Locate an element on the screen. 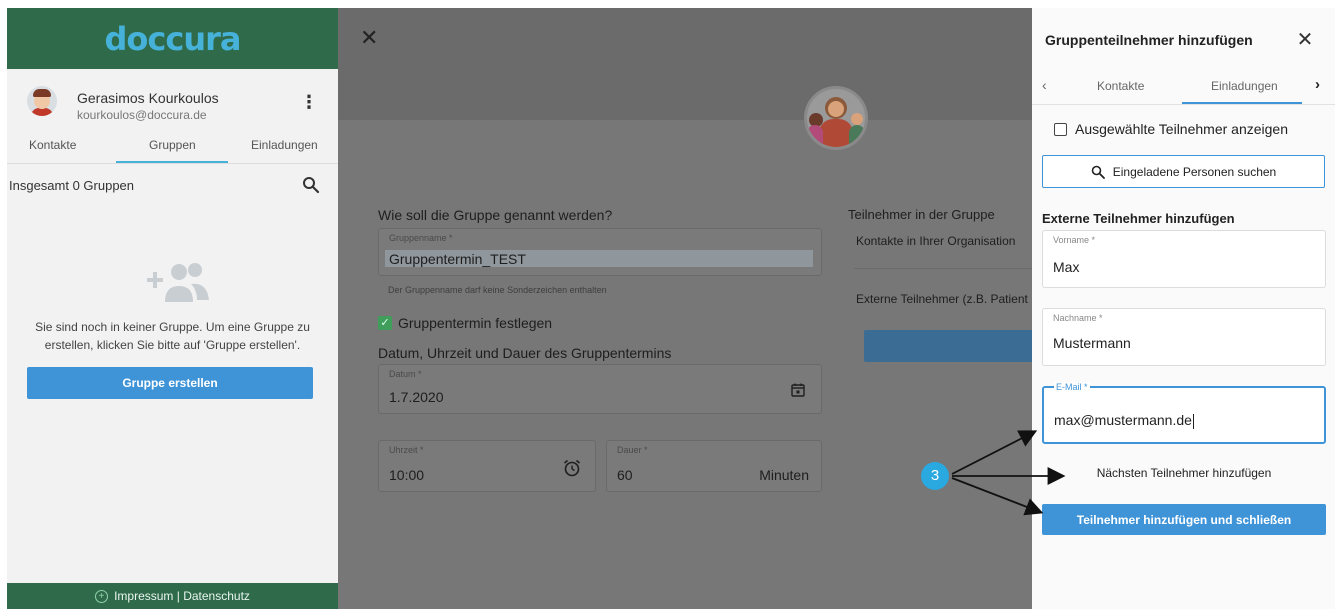 The width and height of the screenshot is (1335, 609). sidebar-header: doccura is located at coordinates (172, 38).